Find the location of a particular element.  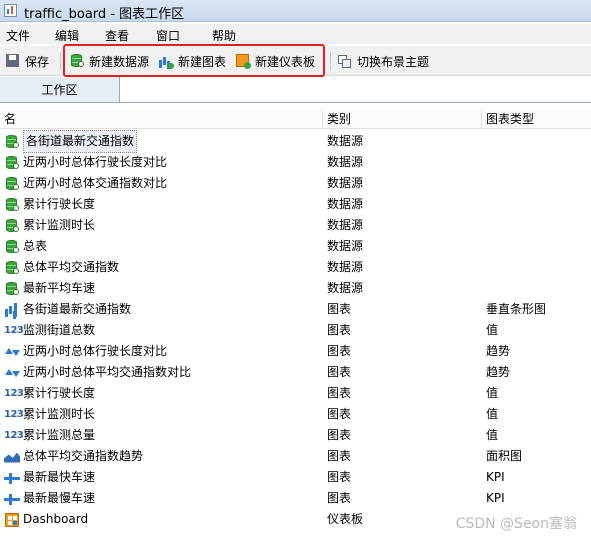

toolbar: 保存 新建数据源 新建图表 新建仪表板 切换布景主题 is located at coordinates (295, 61).